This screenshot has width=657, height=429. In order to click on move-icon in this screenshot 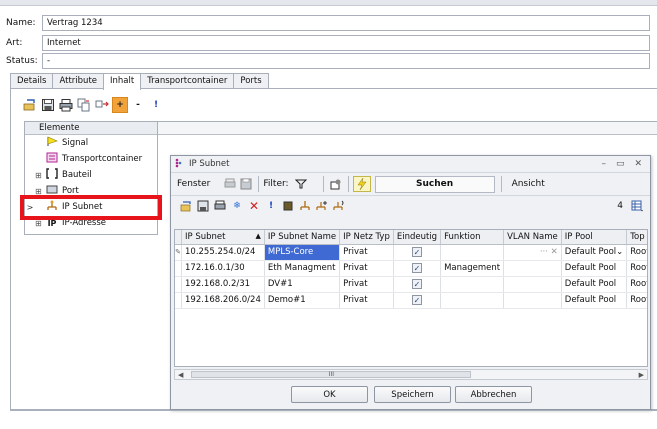, I will do `click(102, 105)`.